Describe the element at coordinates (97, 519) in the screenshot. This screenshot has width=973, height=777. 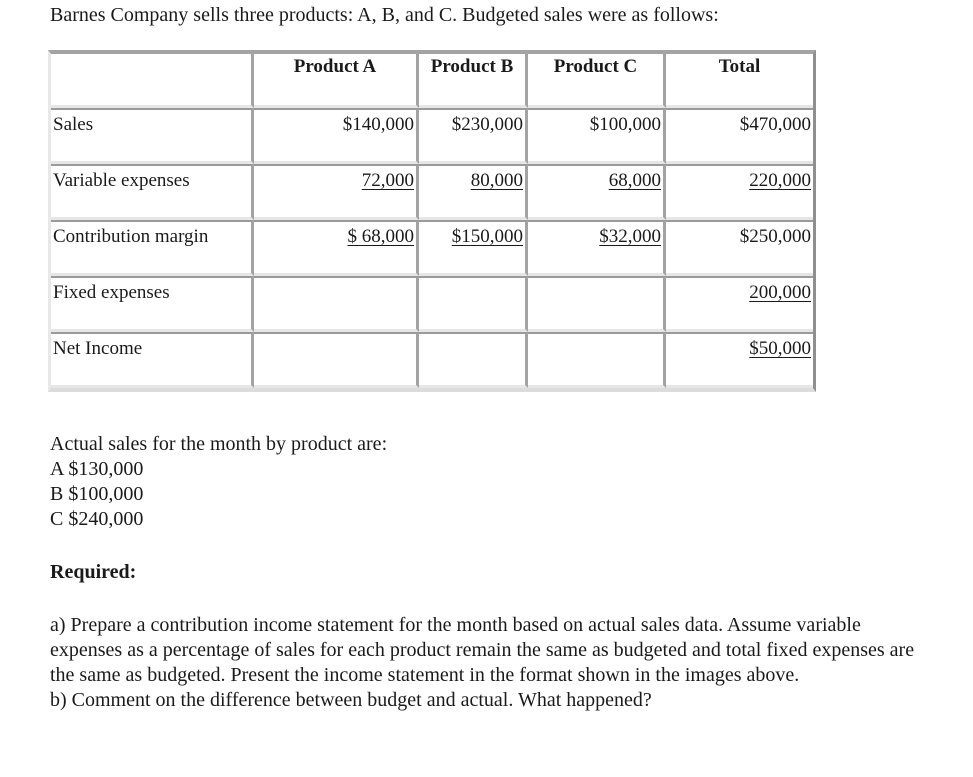
I see `actual-sales-item: C $240,000` at that location.